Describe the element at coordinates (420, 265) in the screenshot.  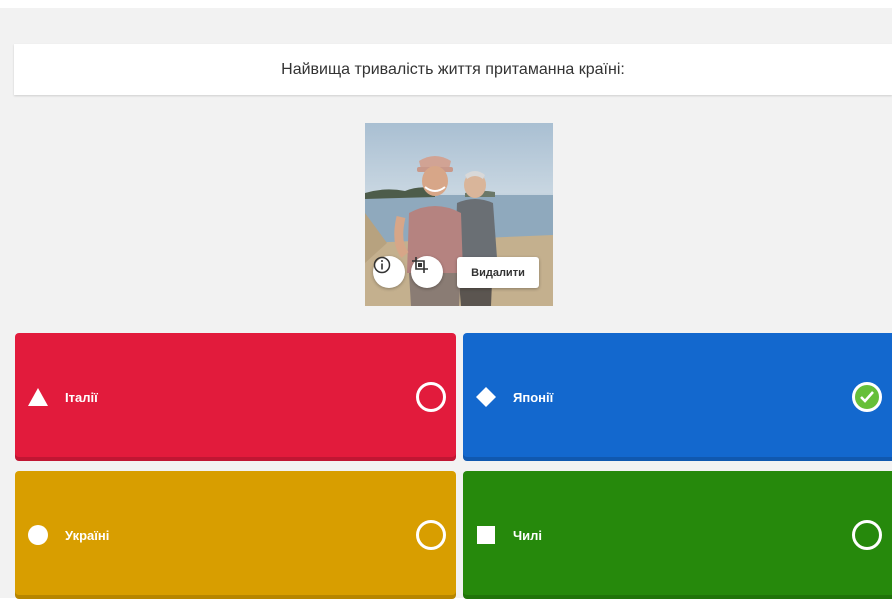
I see `crop-icon` at that location.